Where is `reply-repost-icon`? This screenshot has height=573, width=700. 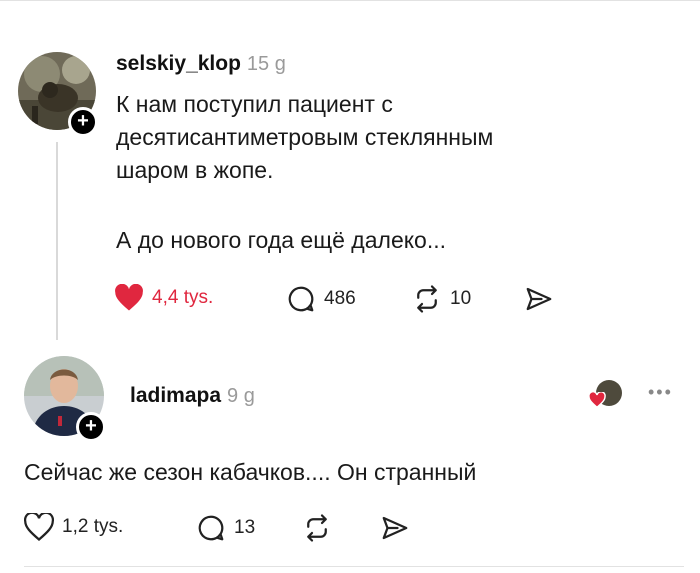
reply-repost-icon is located at coordinates (317, 528).